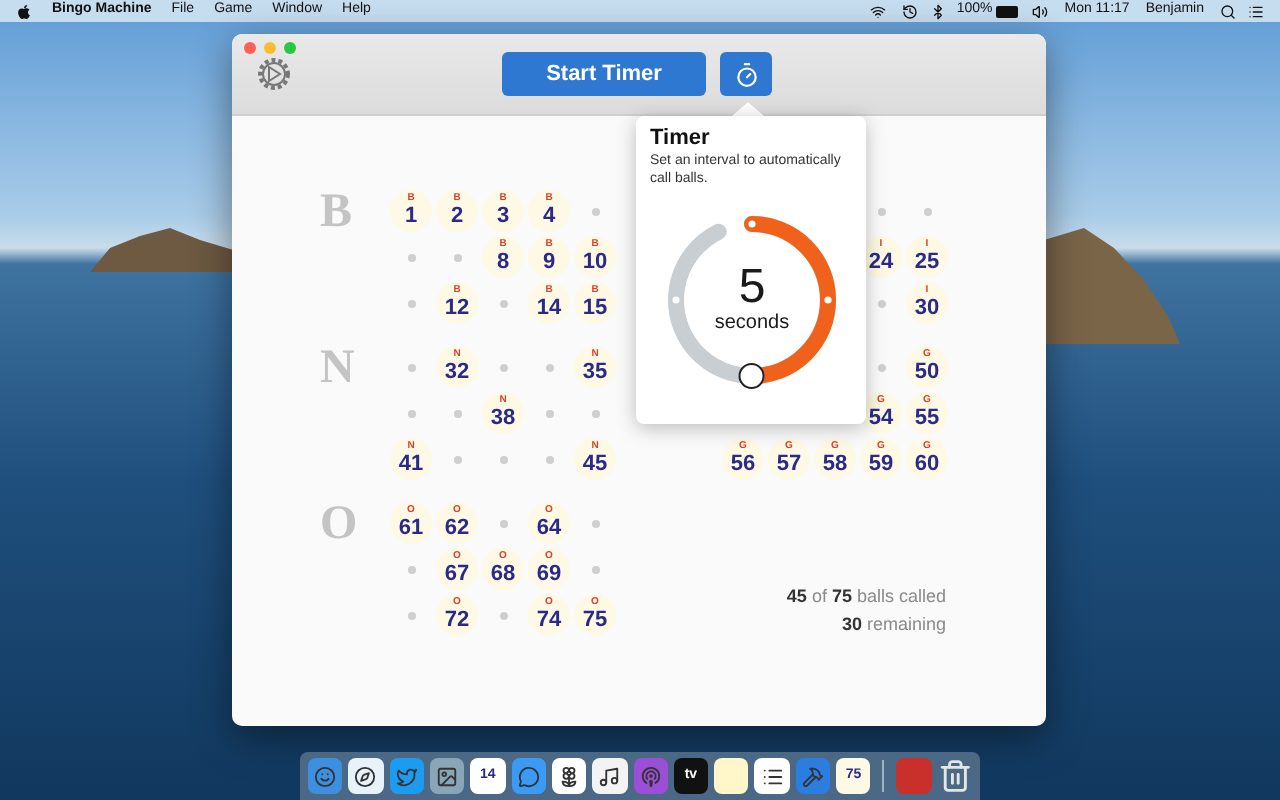  What do you see at coordinates (772, 776) in the screenshot?
I see `checklist-icon` at bounding box center [772, 776].